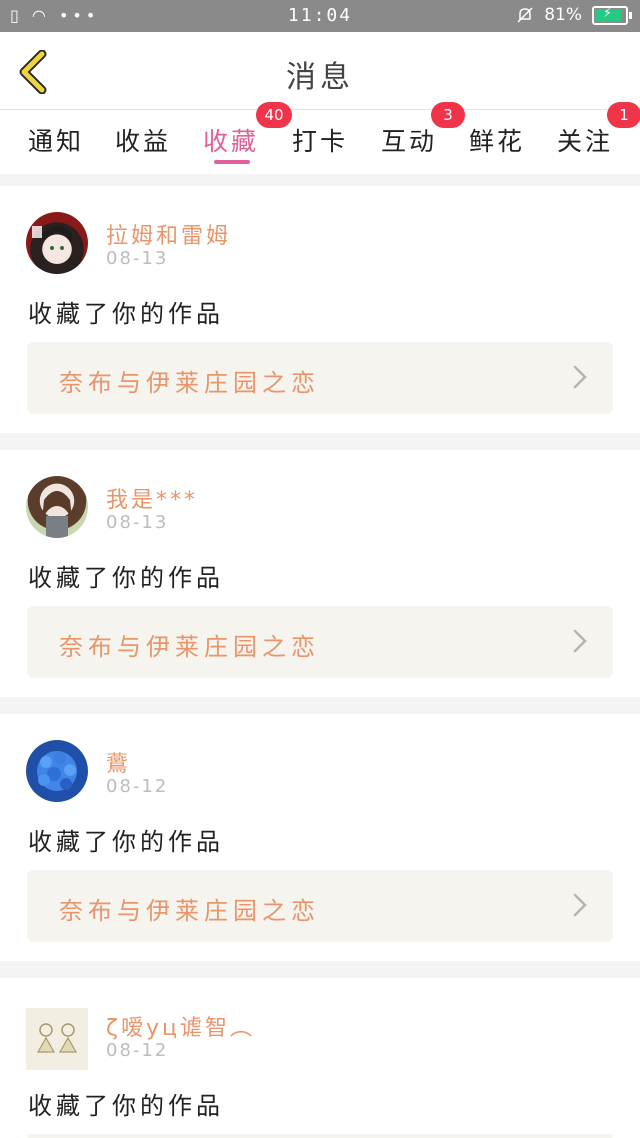  What do you see at coordinates (525, 15) in the screenshot?
I see `mute-bell-icon` at bounding box center [525, 15].